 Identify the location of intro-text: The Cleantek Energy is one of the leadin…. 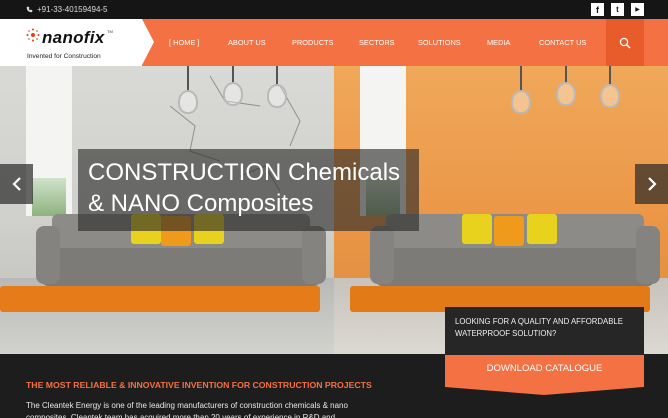
(187, 409).